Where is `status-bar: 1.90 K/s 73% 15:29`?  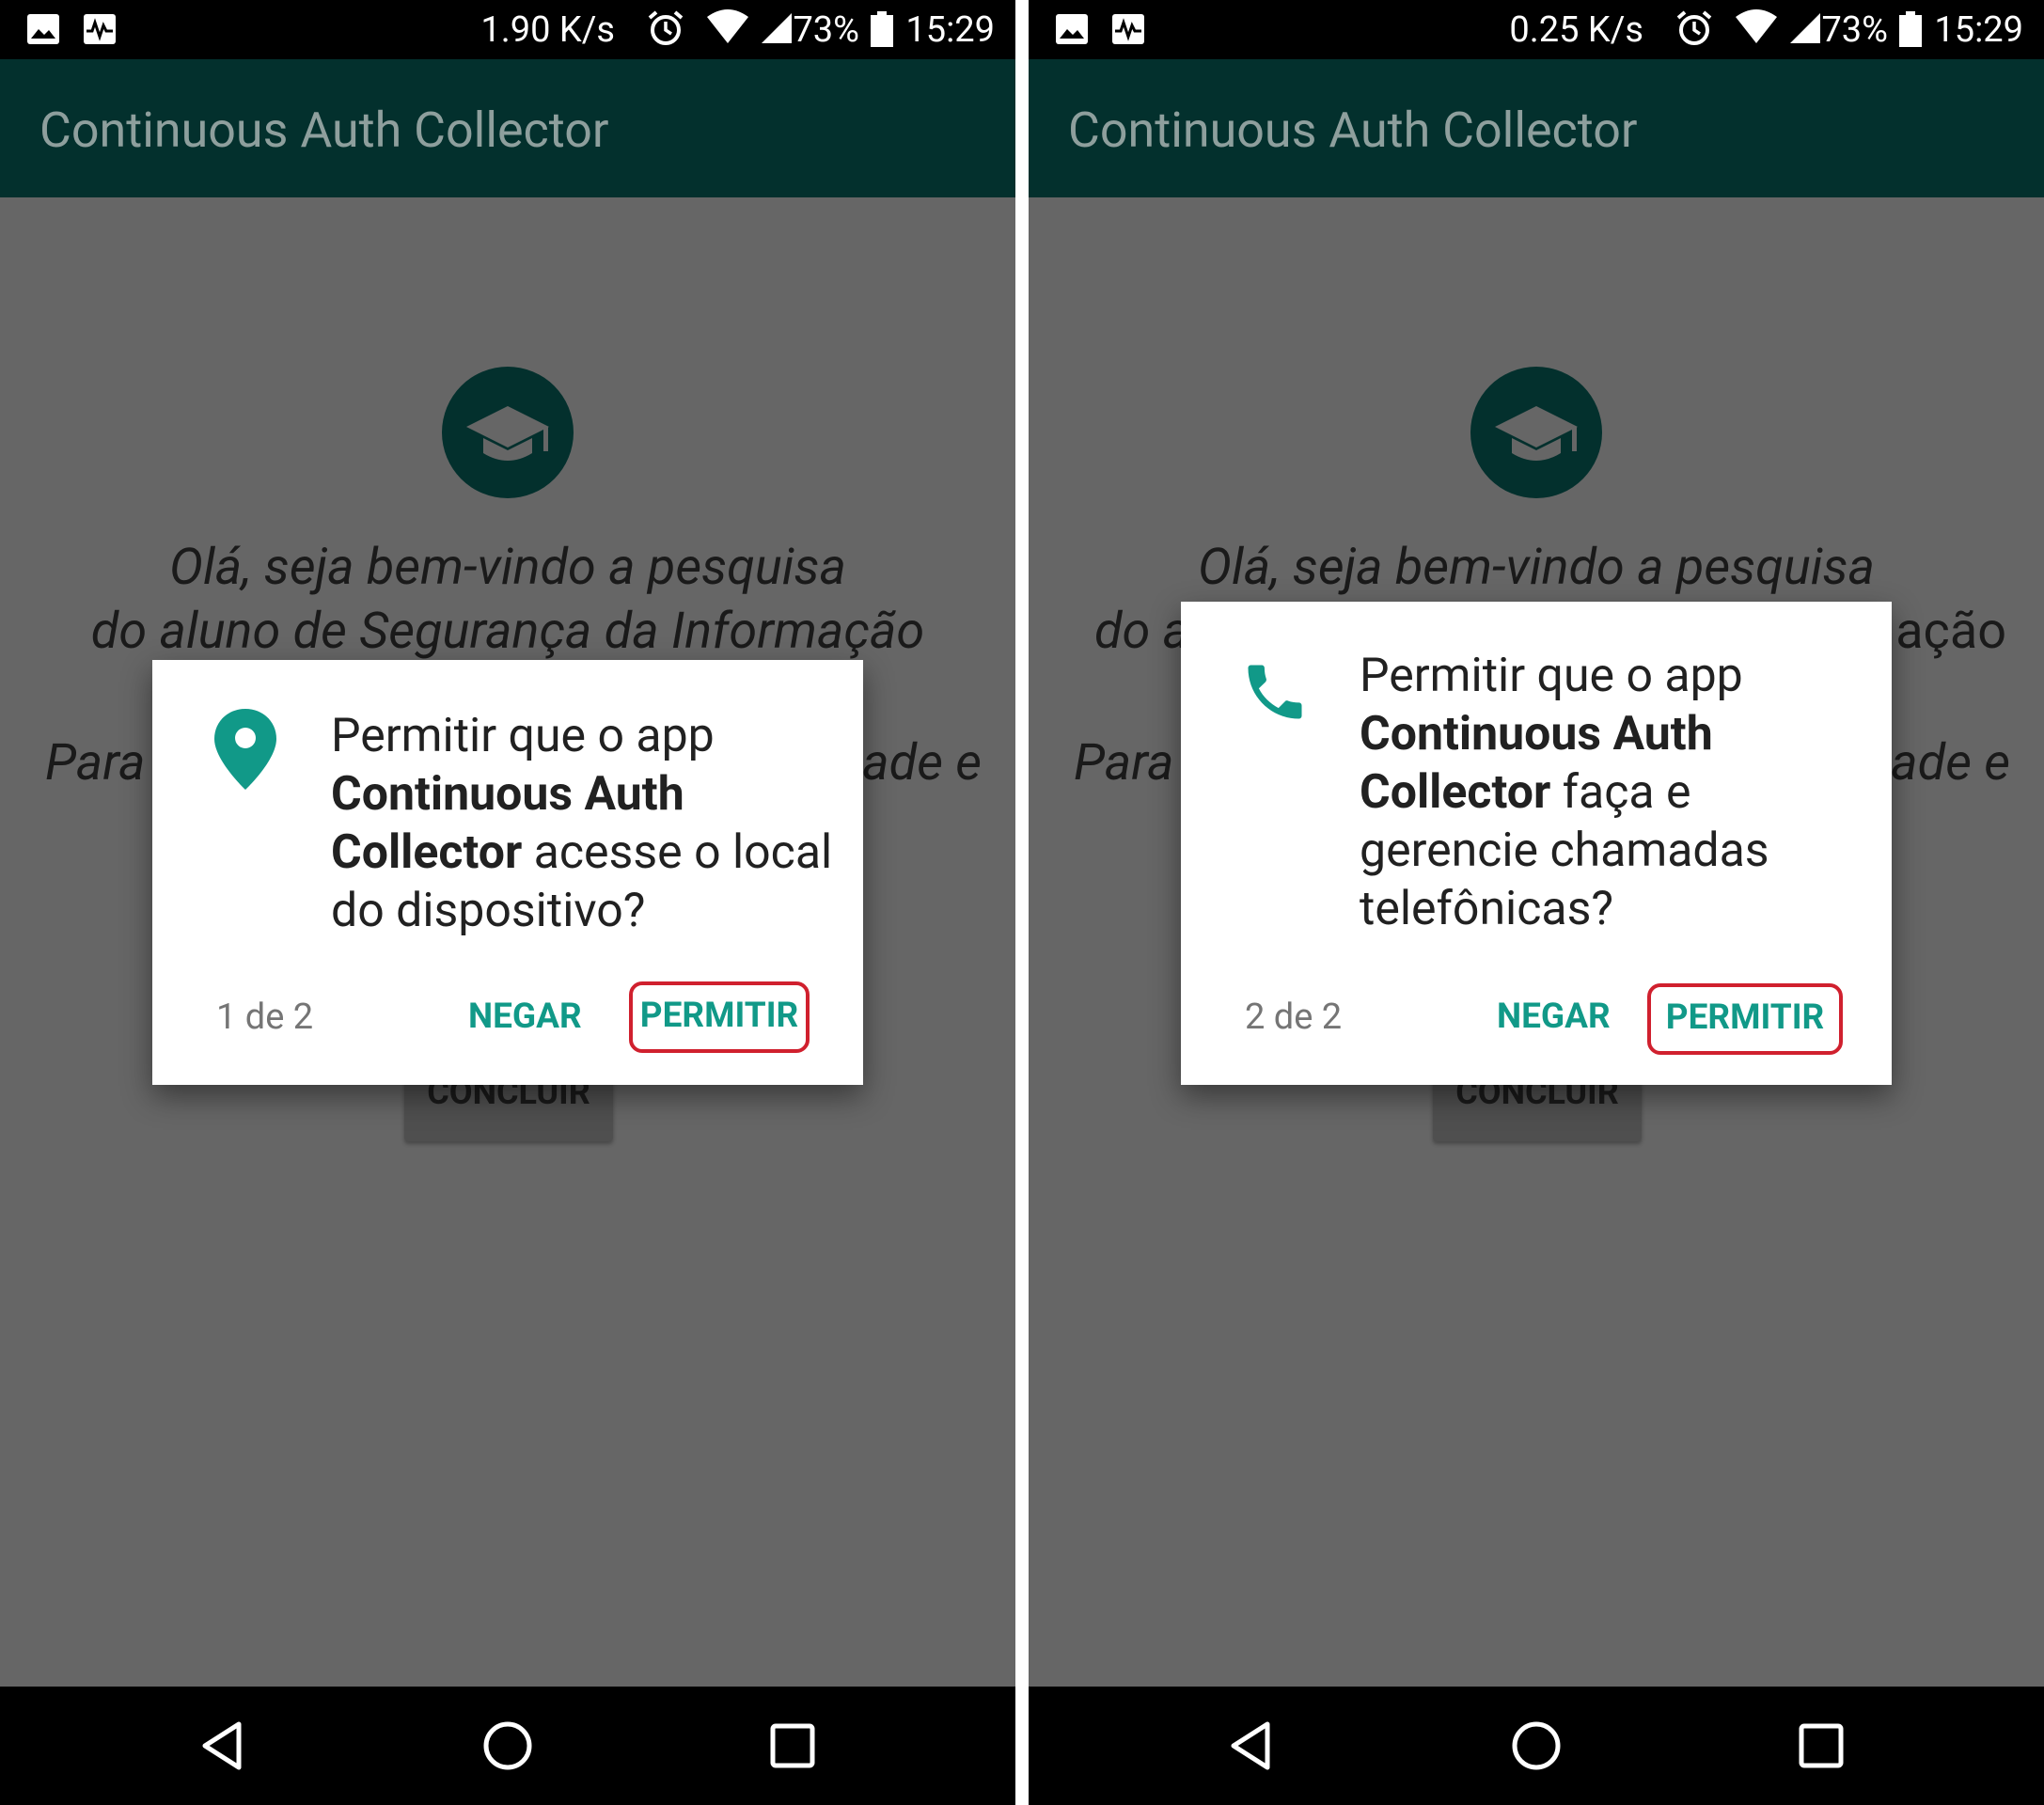
status-bar: 1.90 K/s 73% 15:29 is located at coordinates (507, 29).